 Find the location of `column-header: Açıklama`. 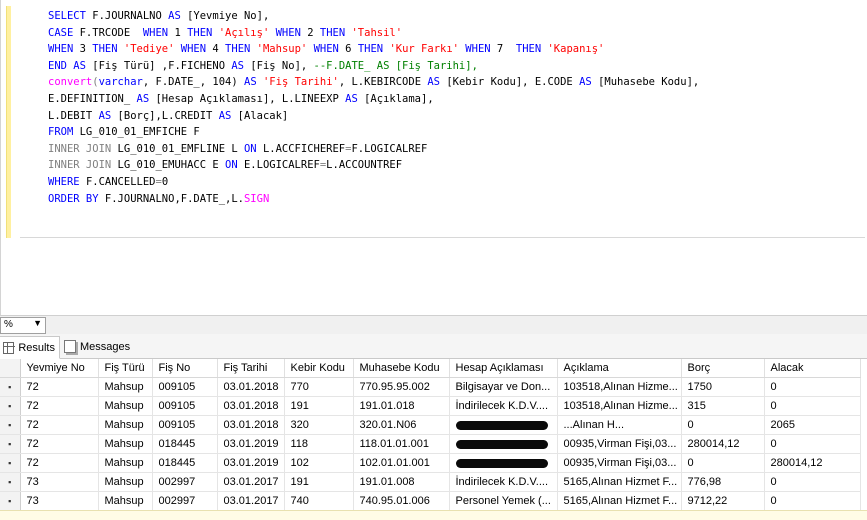

column-header: Açıklama is located at coordinates (619, 368).